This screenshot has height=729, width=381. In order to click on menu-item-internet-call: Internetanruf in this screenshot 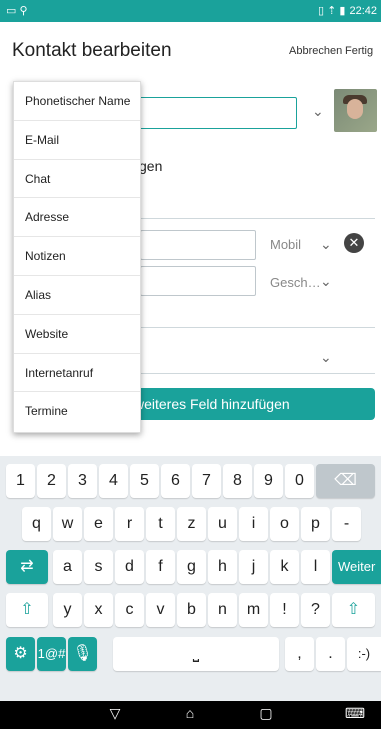, I will do `click(77, 373)`.